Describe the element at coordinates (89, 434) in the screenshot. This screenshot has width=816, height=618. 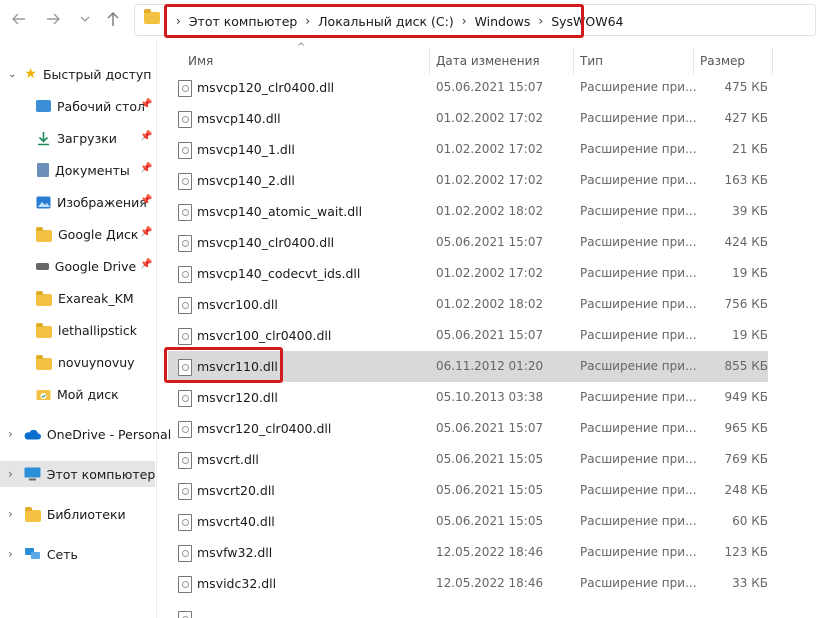
I see `sidebar-onedrive: › OneDrive - Personal` at that location.